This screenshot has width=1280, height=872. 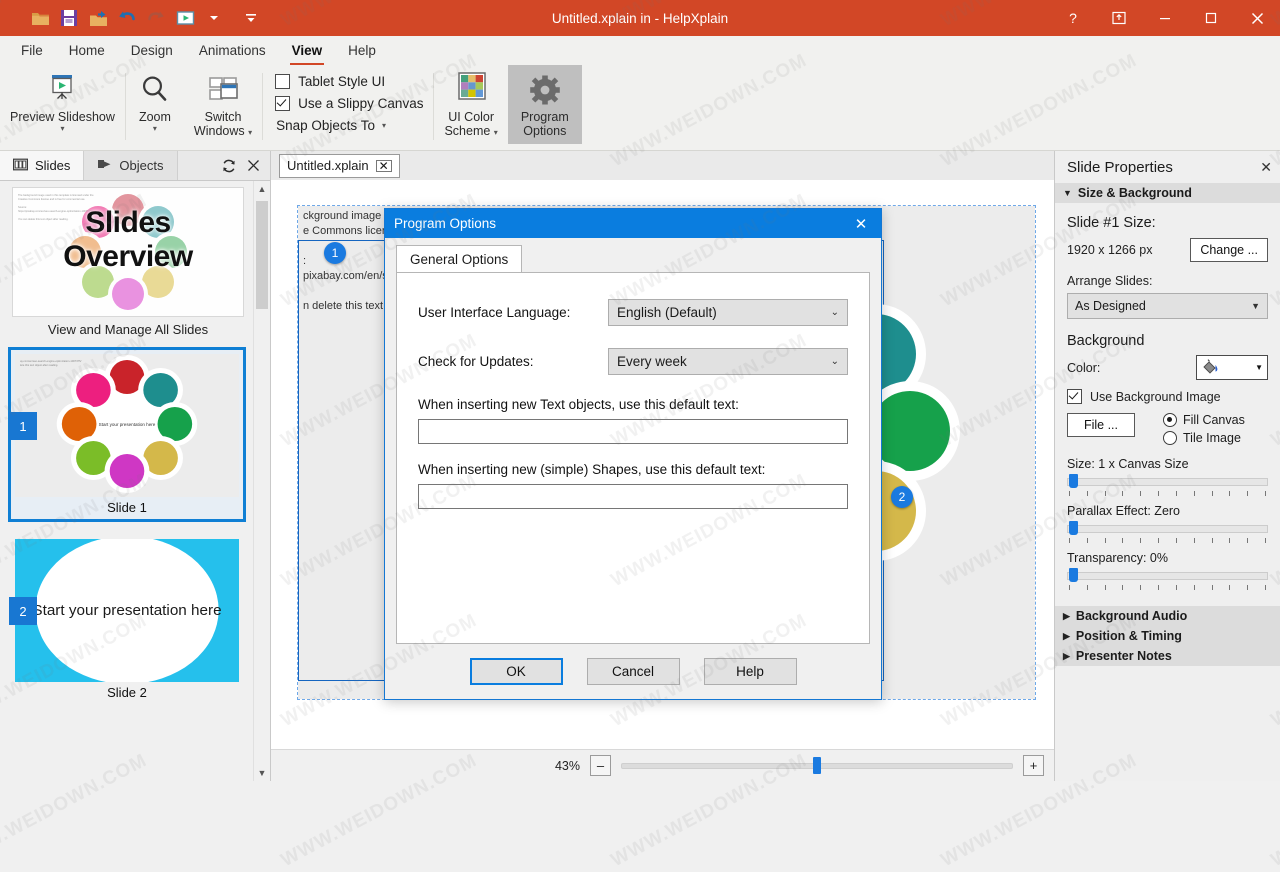 What do you see at coordinates (1119, 18) in the screenshot?
I see `restore-ribbon-icon` at bounding box center [1119, 18].